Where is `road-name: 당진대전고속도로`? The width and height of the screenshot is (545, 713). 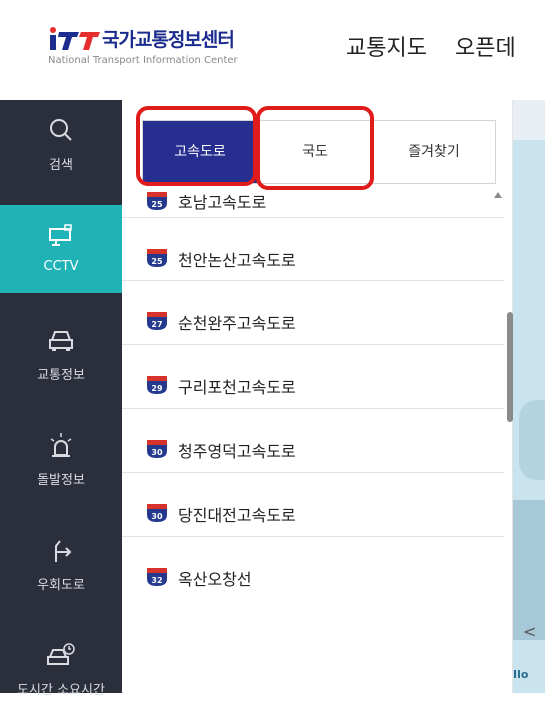
road-name: 당진대전고속도로 is located at coordinates (237, 515).